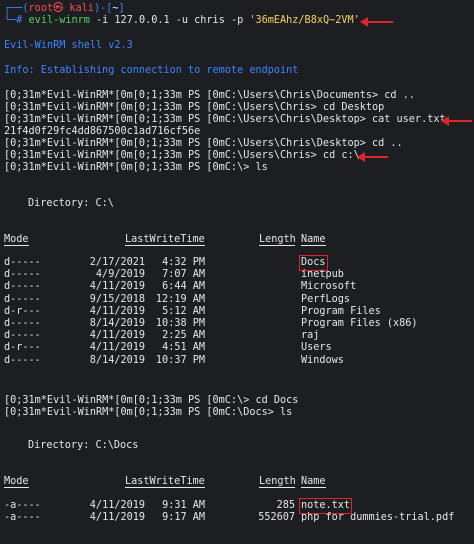 This screenshot has width=474, height=544. I want to click on cell-name: Users, so click(316, 348).